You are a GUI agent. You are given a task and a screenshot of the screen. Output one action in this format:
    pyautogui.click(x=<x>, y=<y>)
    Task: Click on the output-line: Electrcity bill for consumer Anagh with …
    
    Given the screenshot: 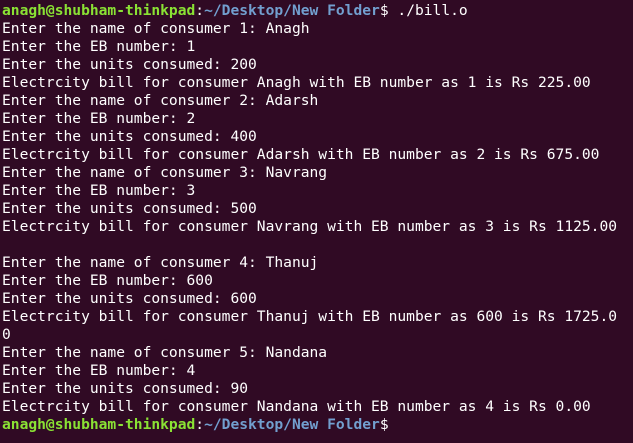 What is the action you would take?
    pyautogui.click(x=296, y=82)
    